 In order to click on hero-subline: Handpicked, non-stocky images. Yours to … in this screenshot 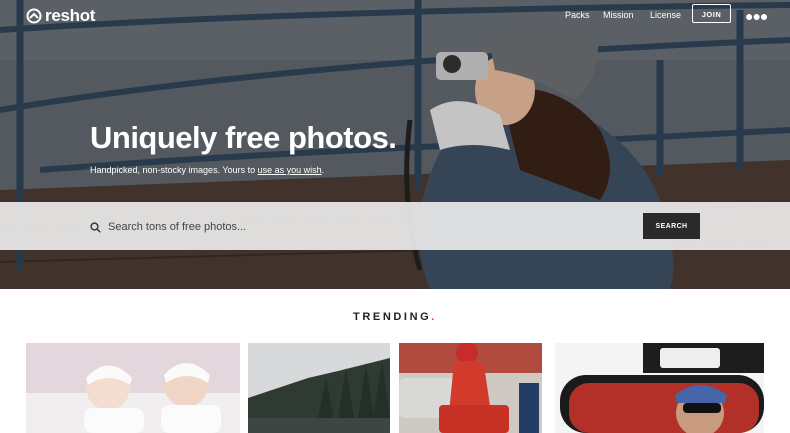, I will do `click(207, 170)`.